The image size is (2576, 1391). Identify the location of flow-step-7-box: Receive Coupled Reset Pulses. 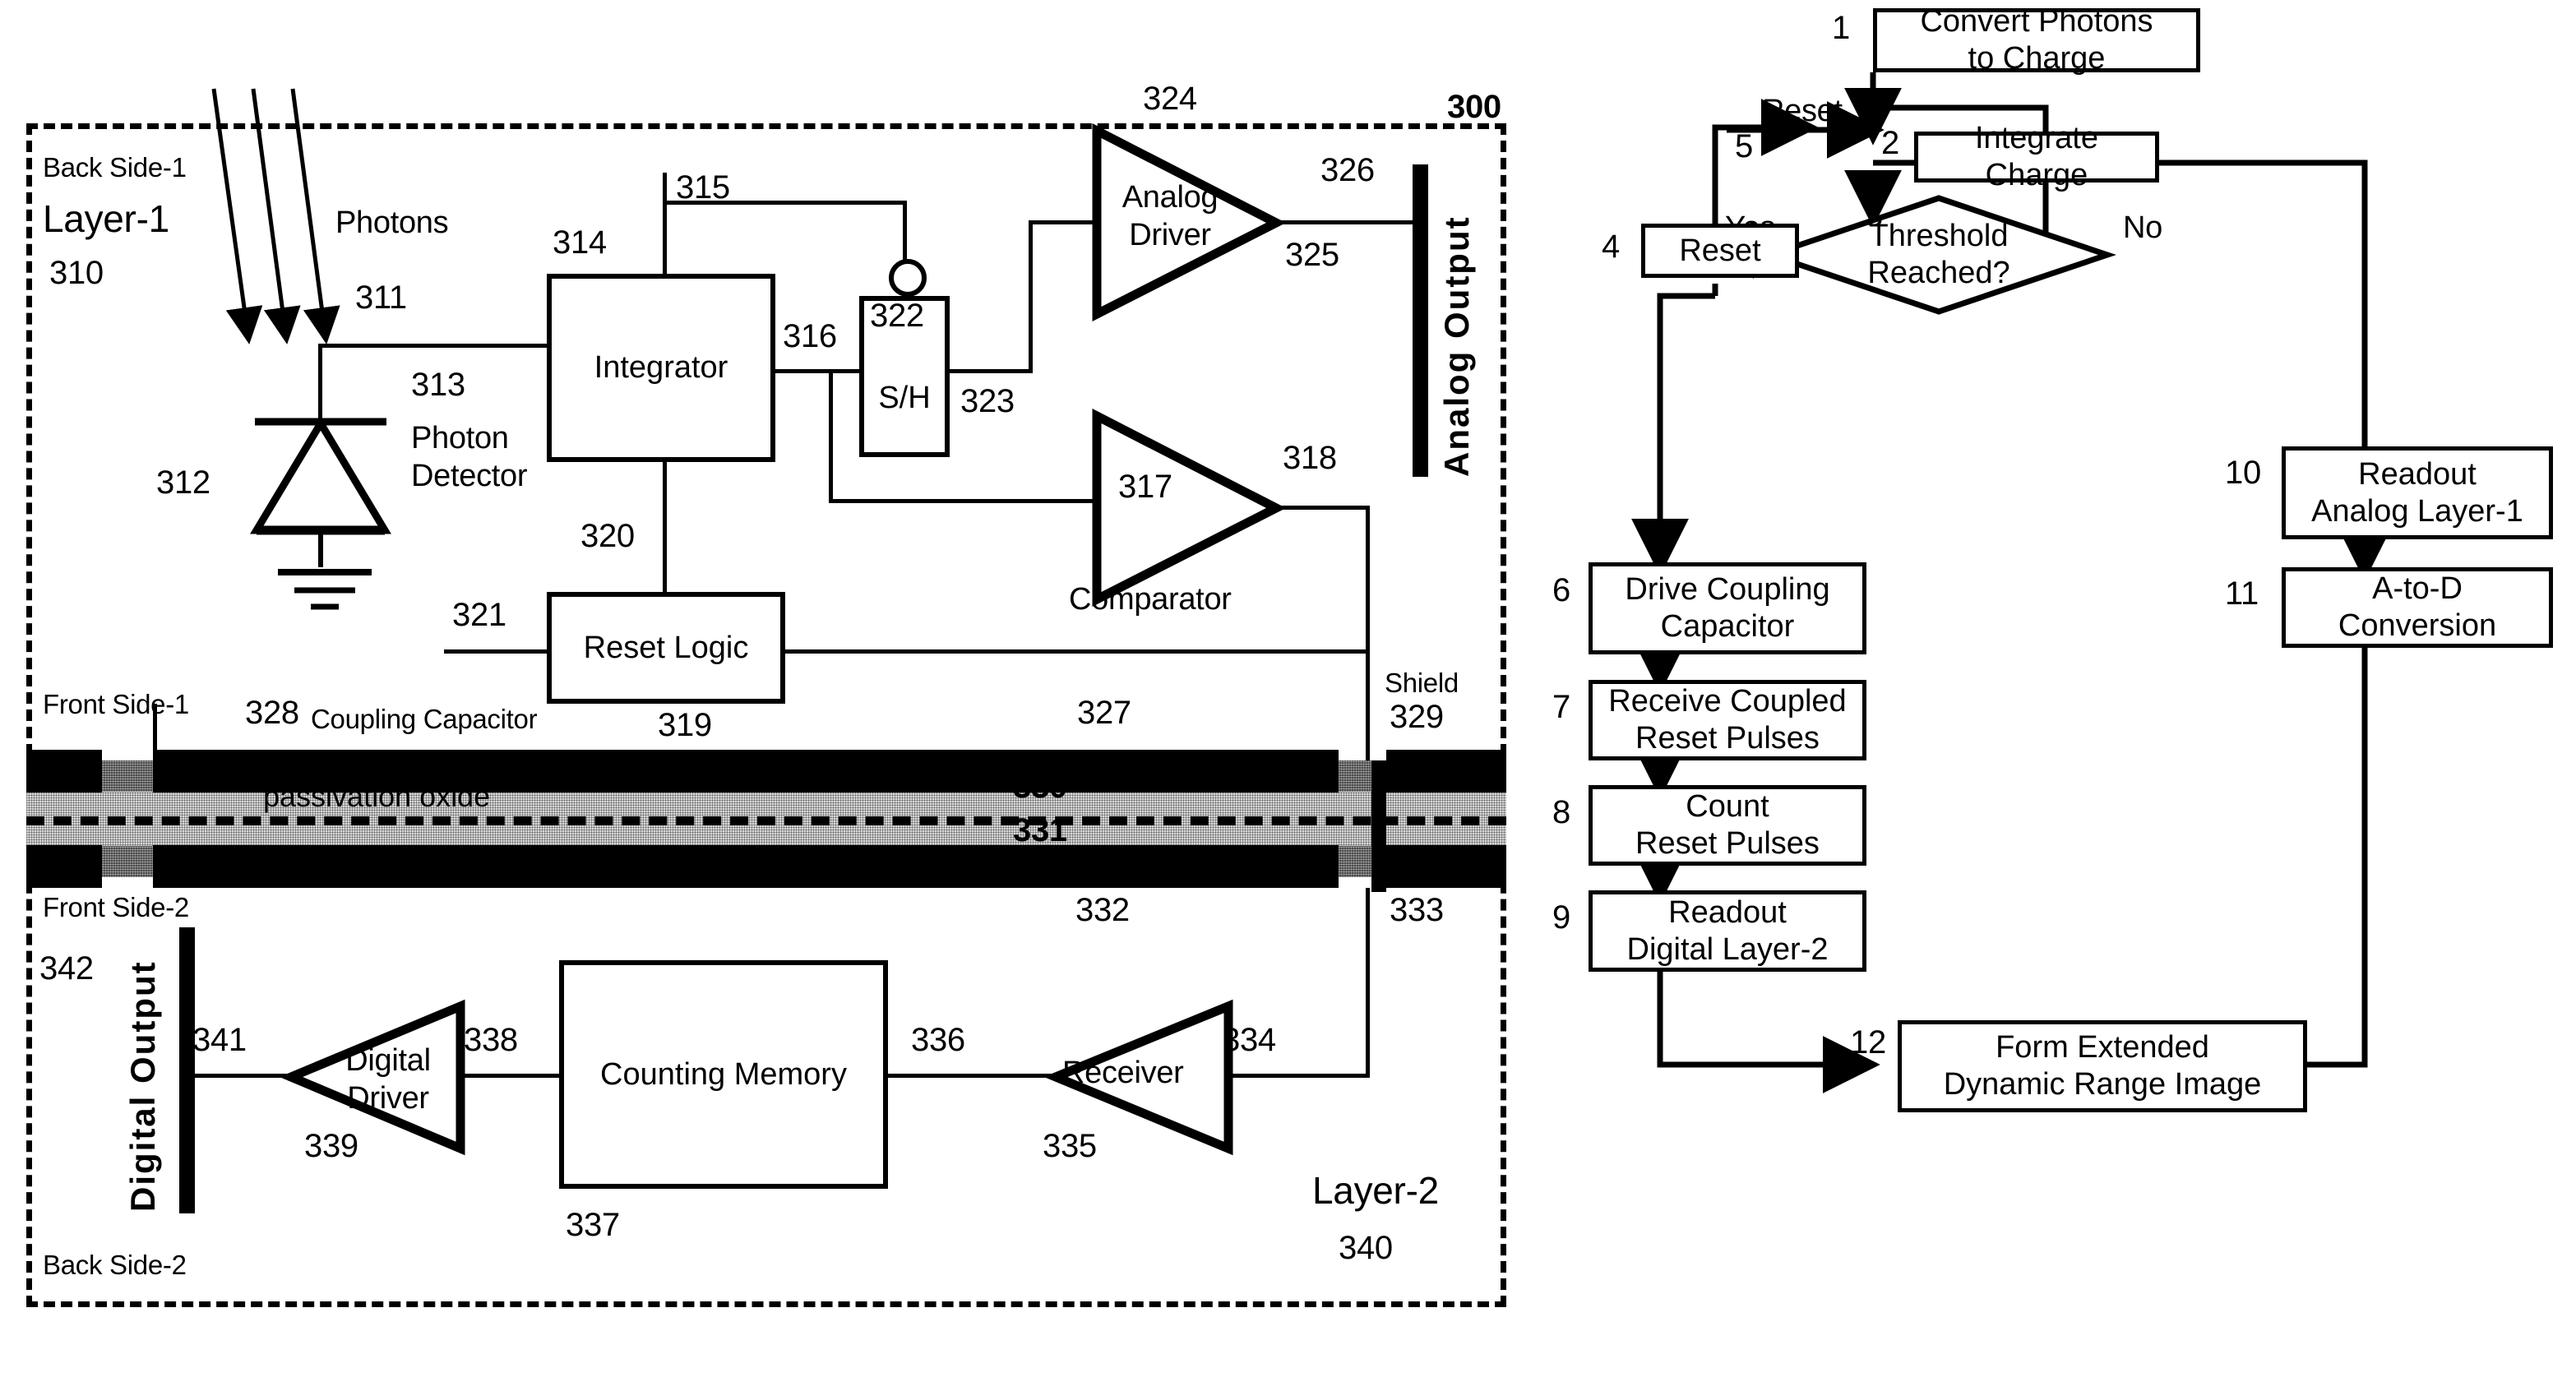
(1727, 720).